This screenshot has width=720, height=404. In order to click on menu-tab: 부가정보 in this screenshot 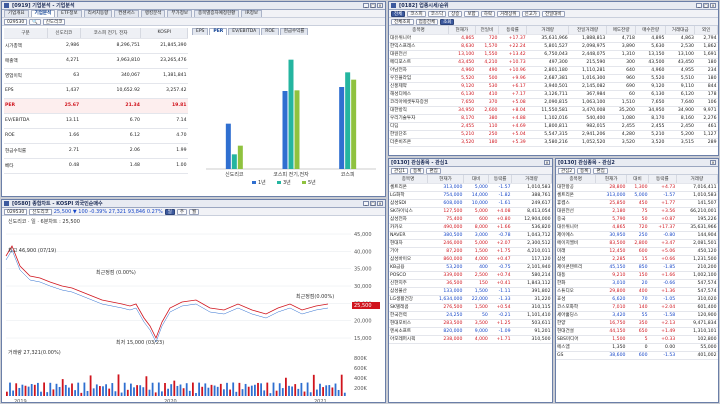, I will do `click(179, 13)`.